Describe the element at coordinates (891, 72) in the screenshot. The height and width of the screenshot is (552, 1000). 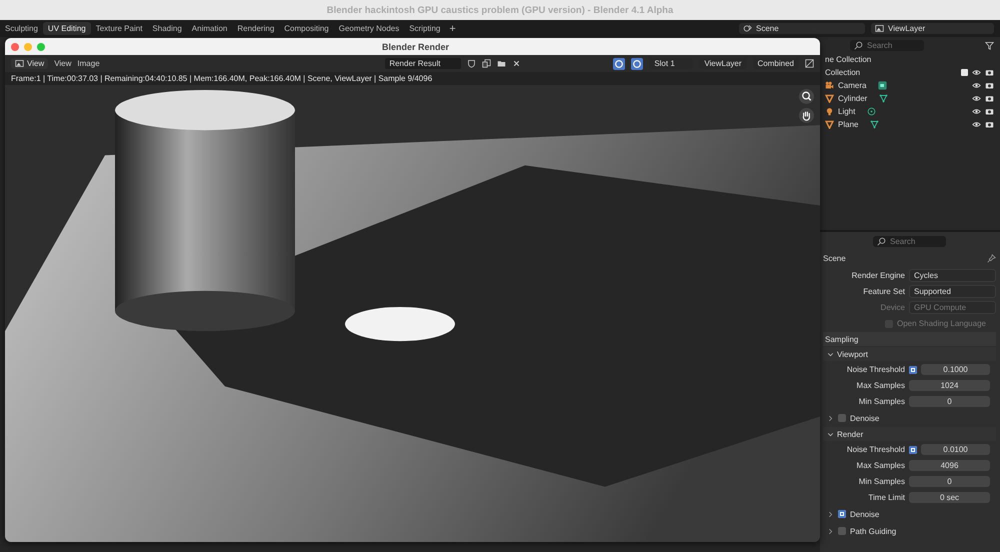
I see `collection-label: Collection` at that location.